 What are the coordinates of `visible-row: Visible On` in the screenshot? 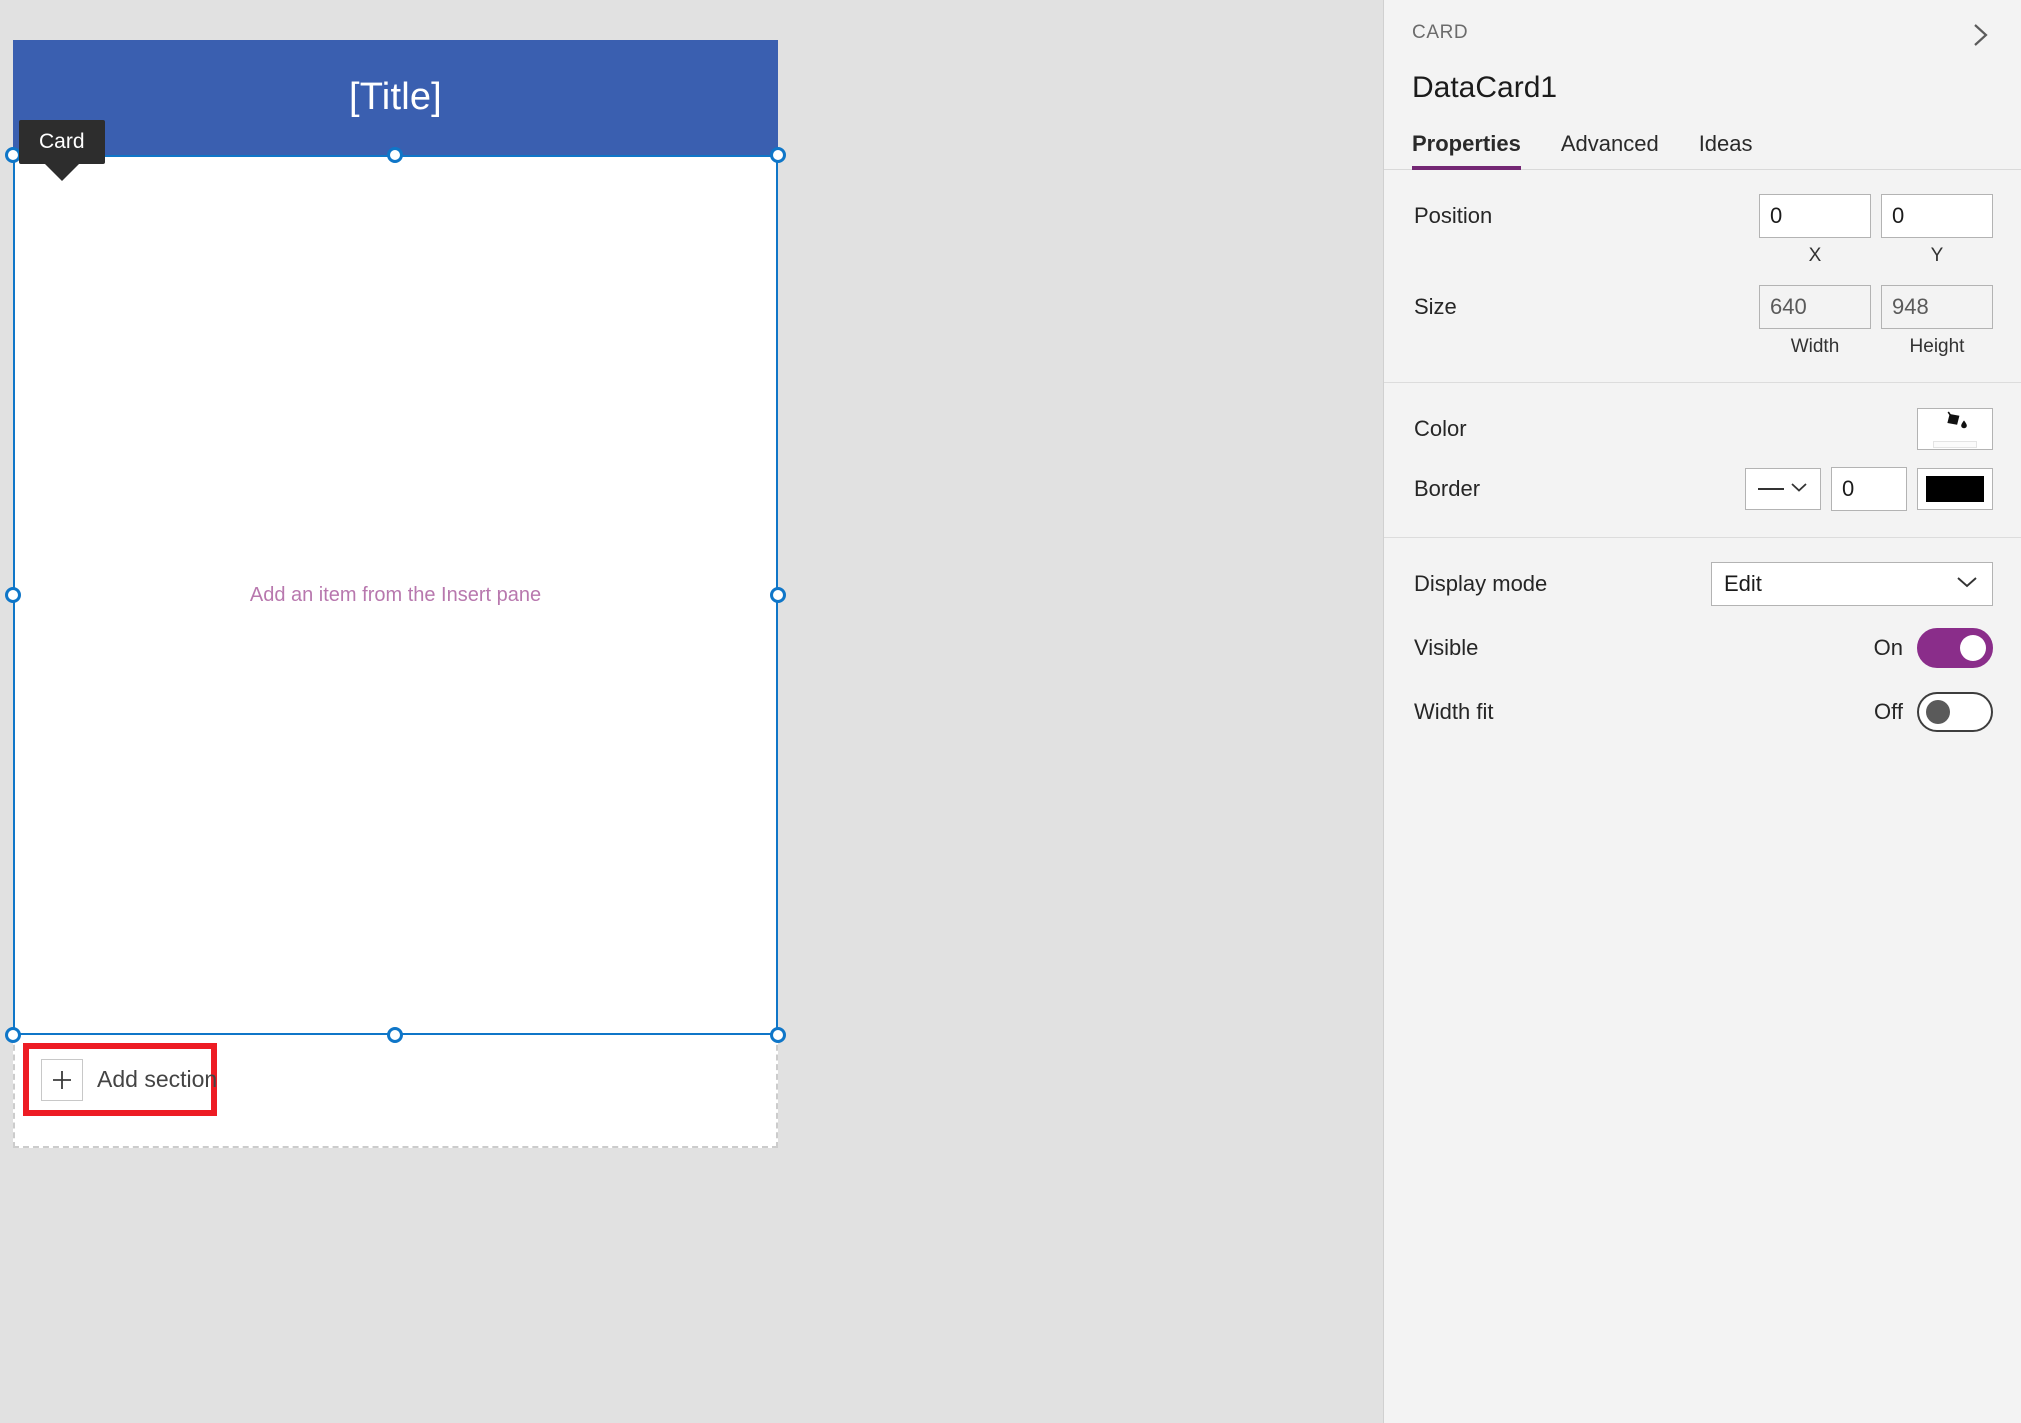 It's located at (1694, 648).